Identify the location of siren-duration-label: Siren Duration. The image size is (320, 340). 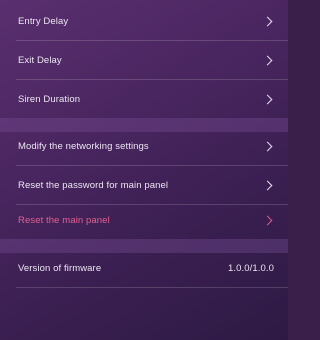
(49, 99).